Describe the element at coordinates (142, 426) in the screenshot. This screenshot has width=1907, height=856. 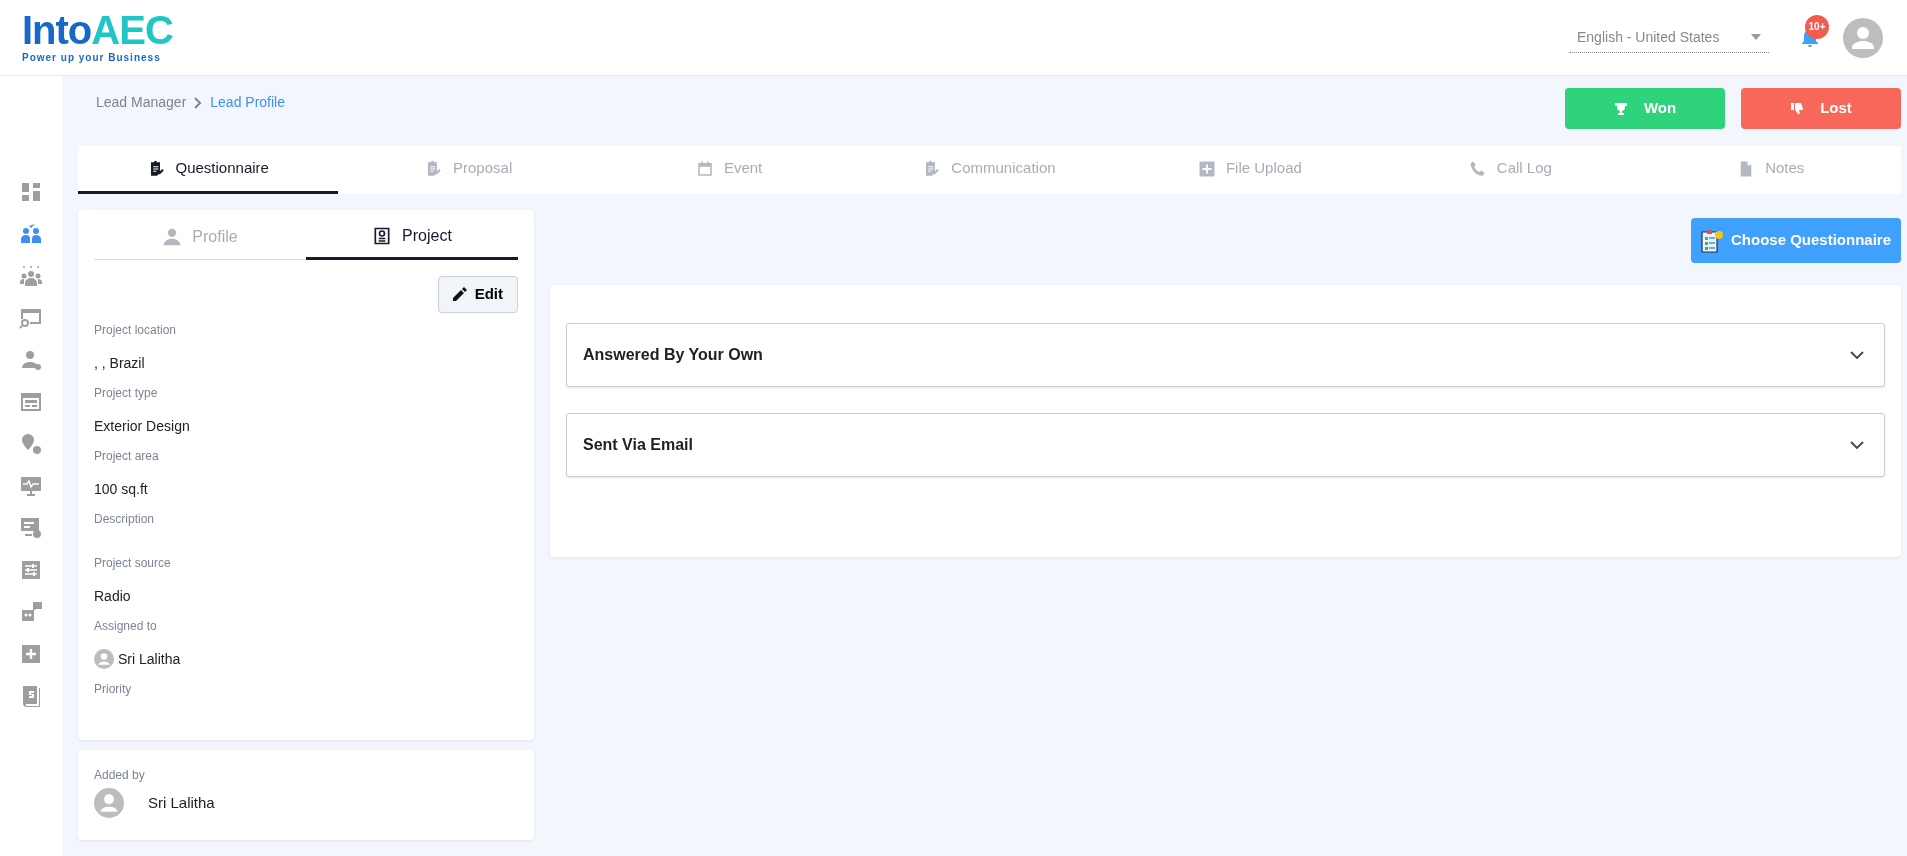
I see `field-value: Exterior Design` at that location.